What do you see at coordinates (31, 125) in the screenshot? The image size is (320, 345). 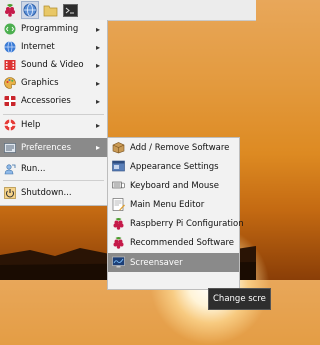 I see `menu-item-label: Help` at bounding box center [31, 125].